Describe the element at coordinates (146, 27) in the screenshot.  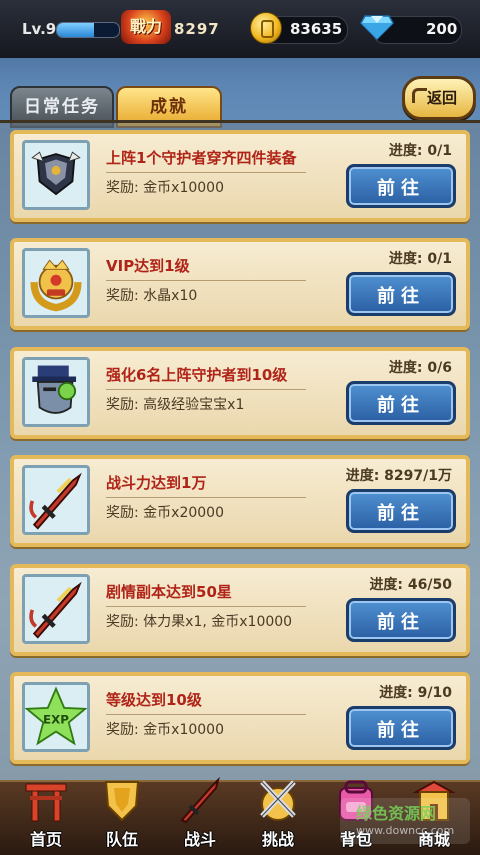
I see `power-icon: 戰力` at that location.